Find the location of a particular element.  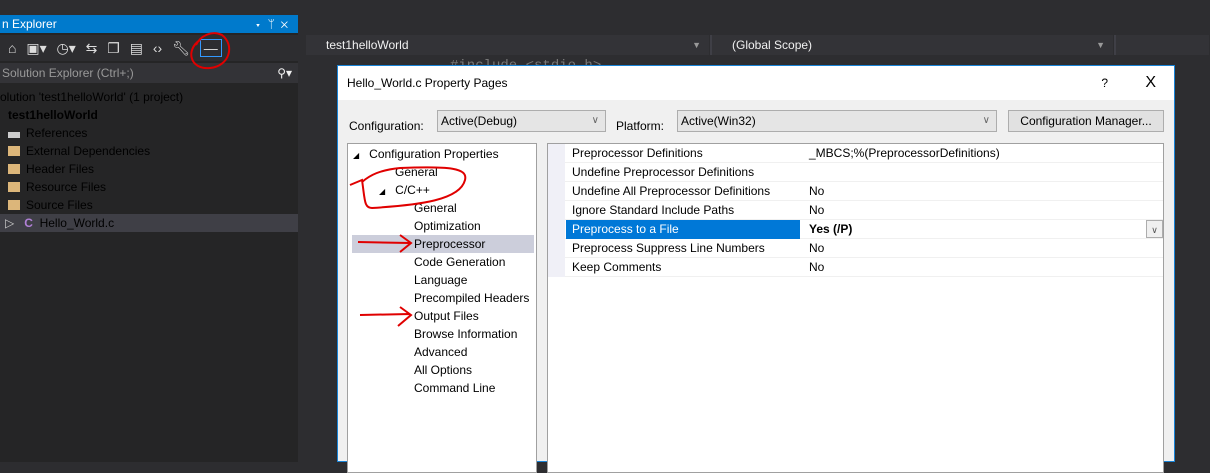

tree-item-header-files: Header Files is located at coordinates (149, 169).